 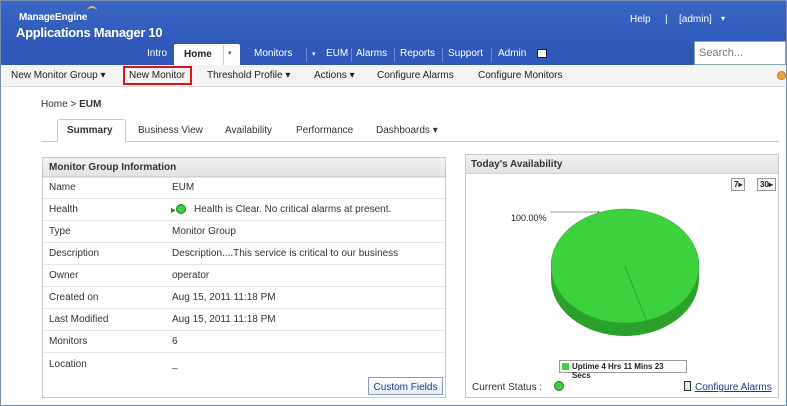 I want to click on tab-availability: Availability, so click(x=248, y=130).